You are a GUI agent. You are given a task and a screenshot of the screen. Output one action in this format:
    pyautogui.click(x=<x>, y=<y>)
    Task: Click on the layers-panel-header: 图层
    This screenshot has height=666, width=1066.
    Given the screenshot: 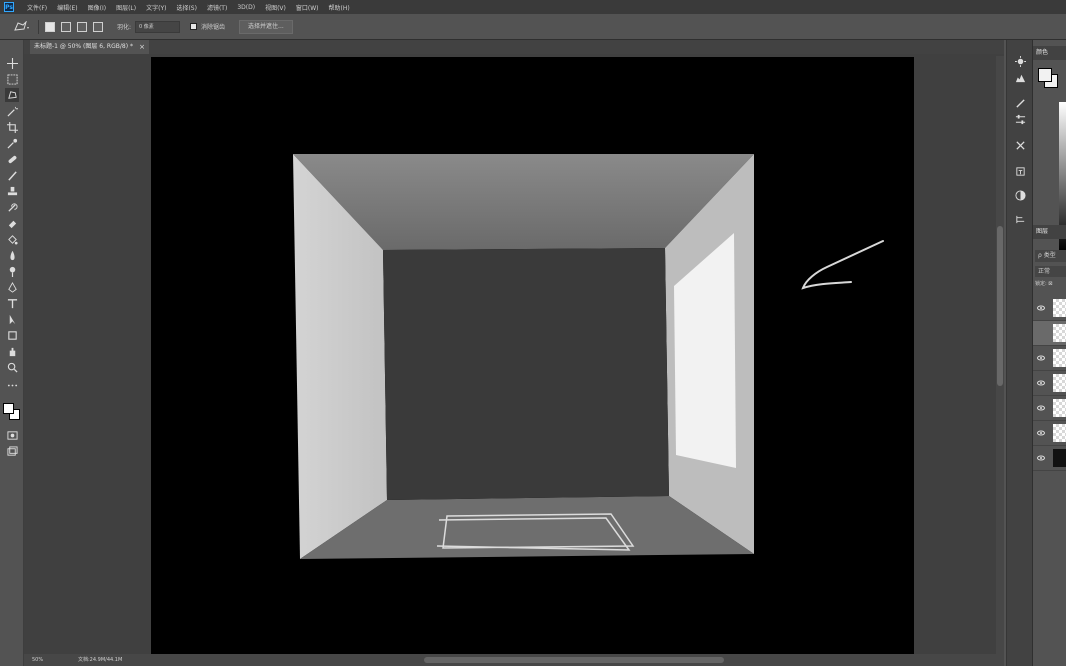 What is the action you would take?
    pyautogui.click(x=1049, y=232)
    